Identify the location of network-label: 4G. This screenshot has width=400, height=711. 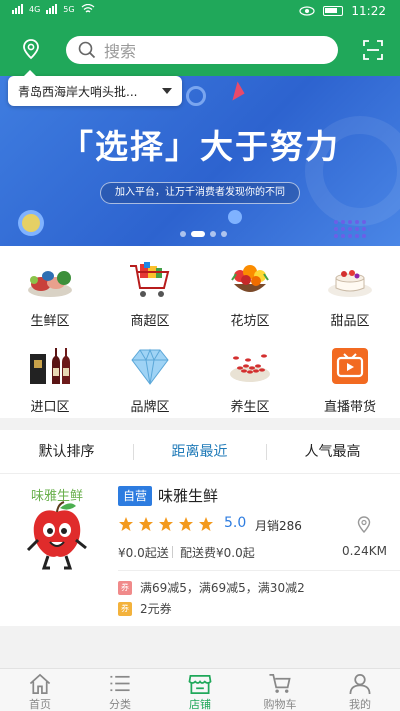
(35, 9).